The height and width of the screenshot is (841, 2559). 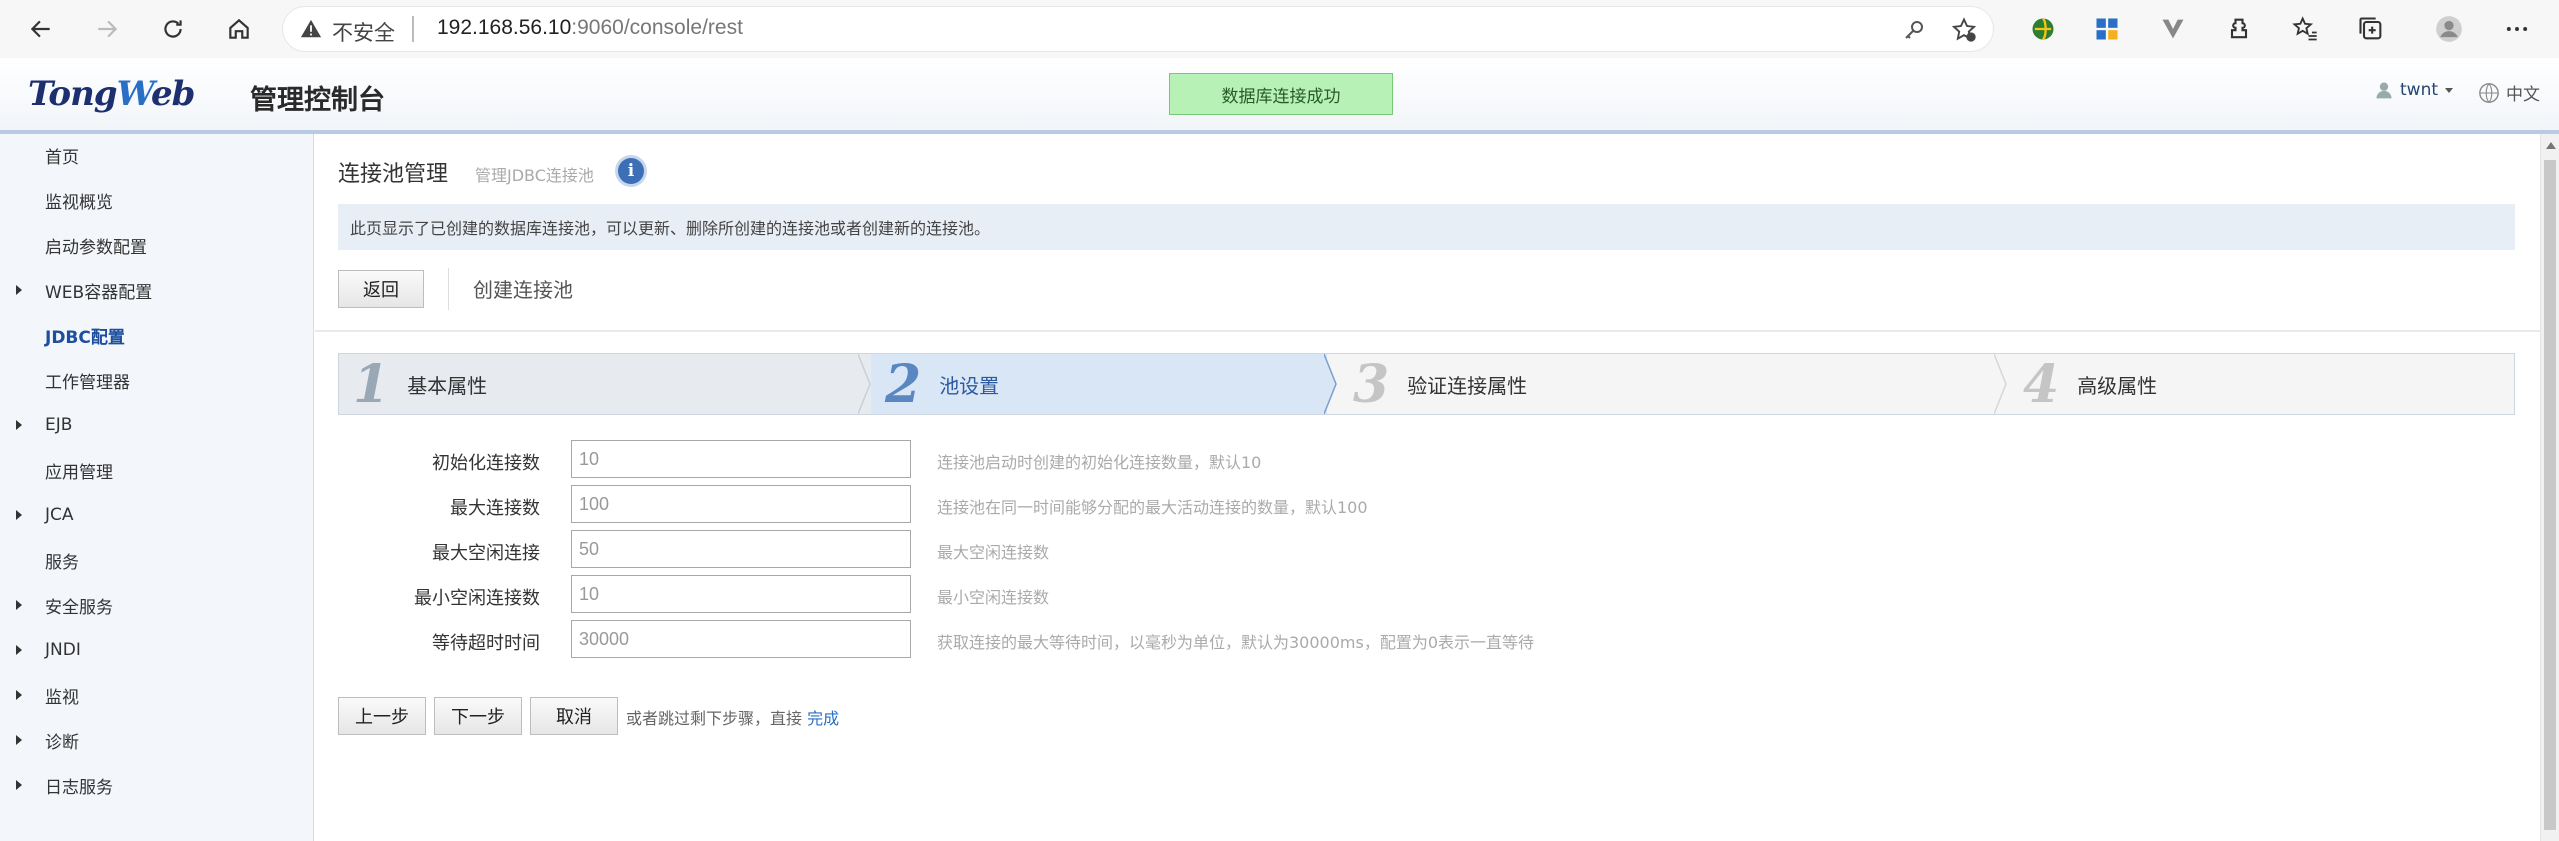 I want to click on url-path: :9060/console/rest, so click(x=657, y=27).